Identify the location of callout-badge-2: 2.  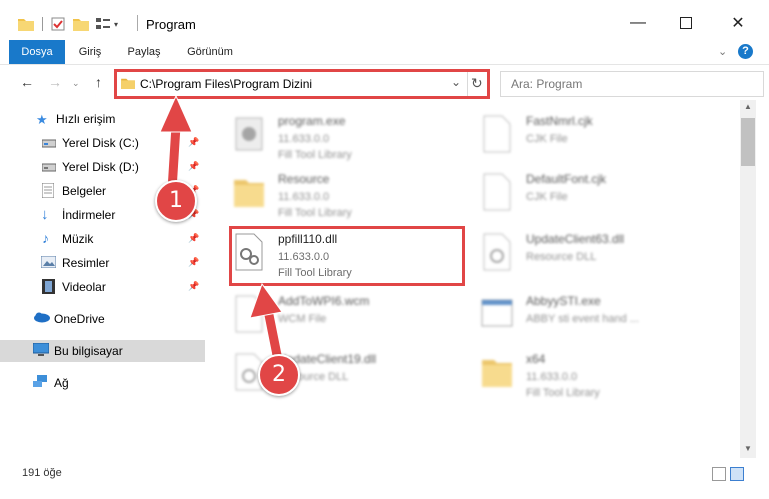
(279, 375).